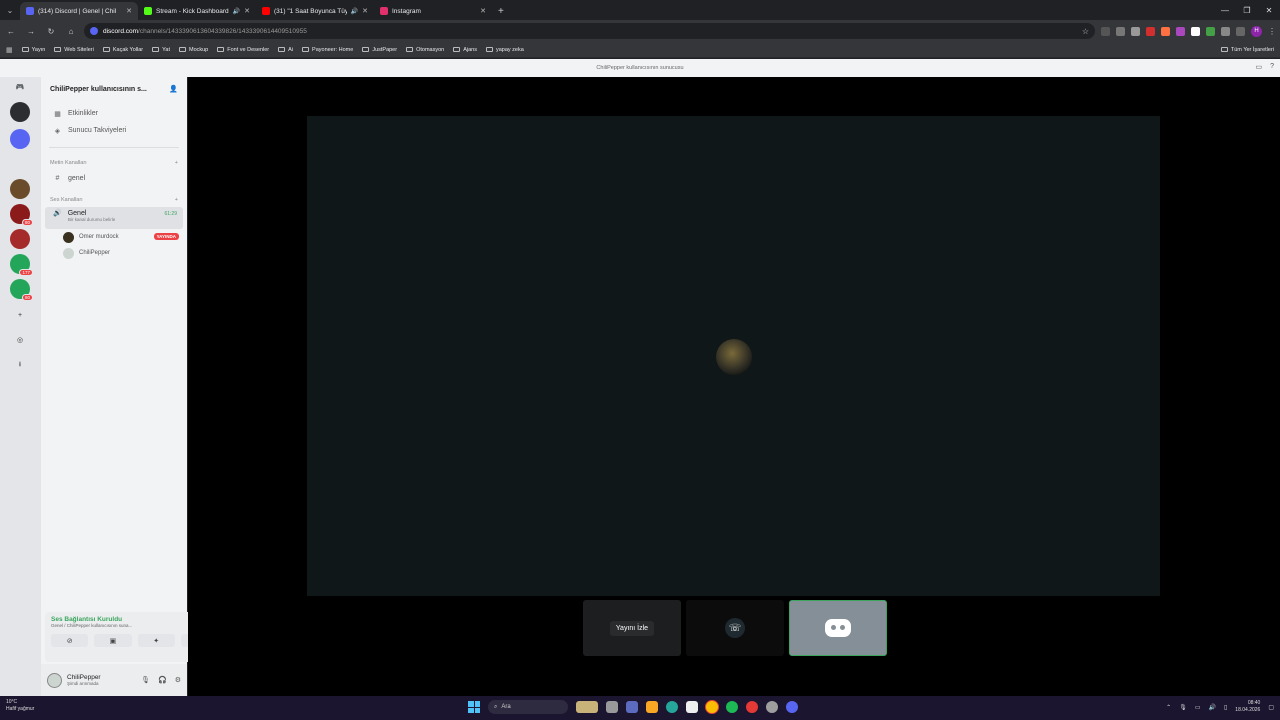 This screenshot has width=1280, height=720. What do you see at coordinates (732, 707) in the screenshot?
I see `spotify-icon` at bounding box center [732, 707].